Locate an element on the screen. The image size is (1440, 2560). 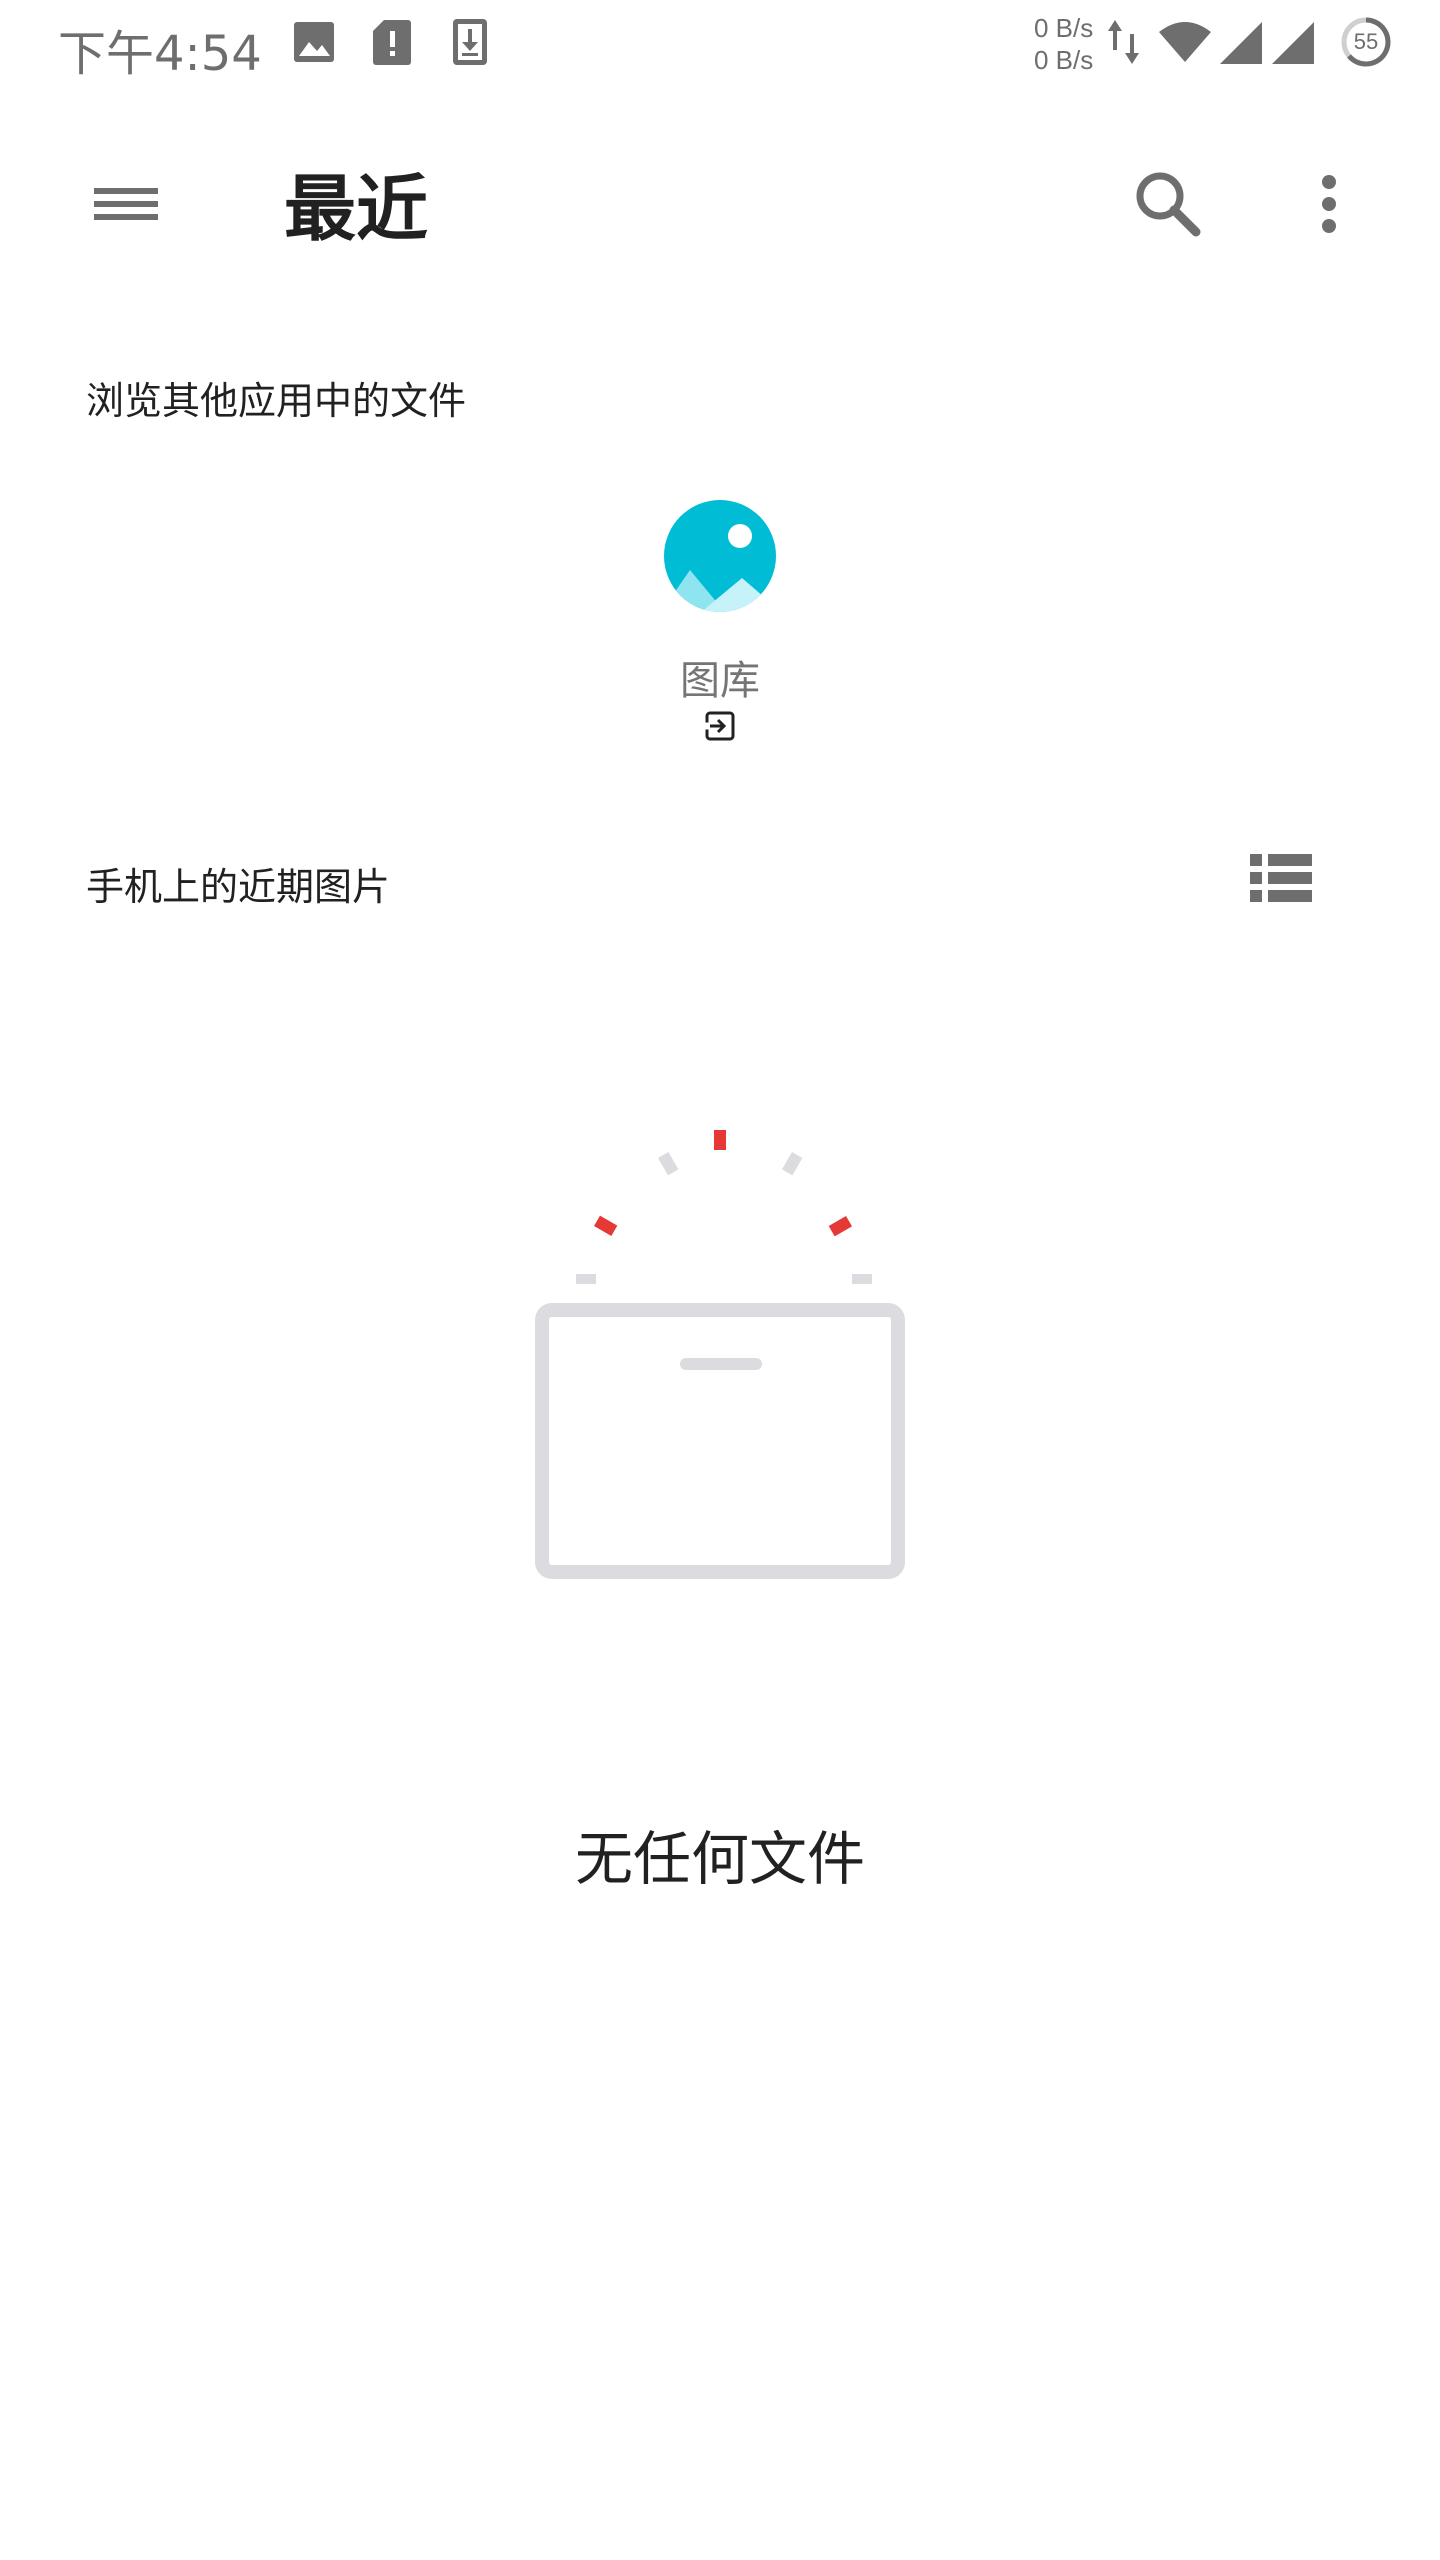
open-in-app-icon is located at coordinates (719, 726).